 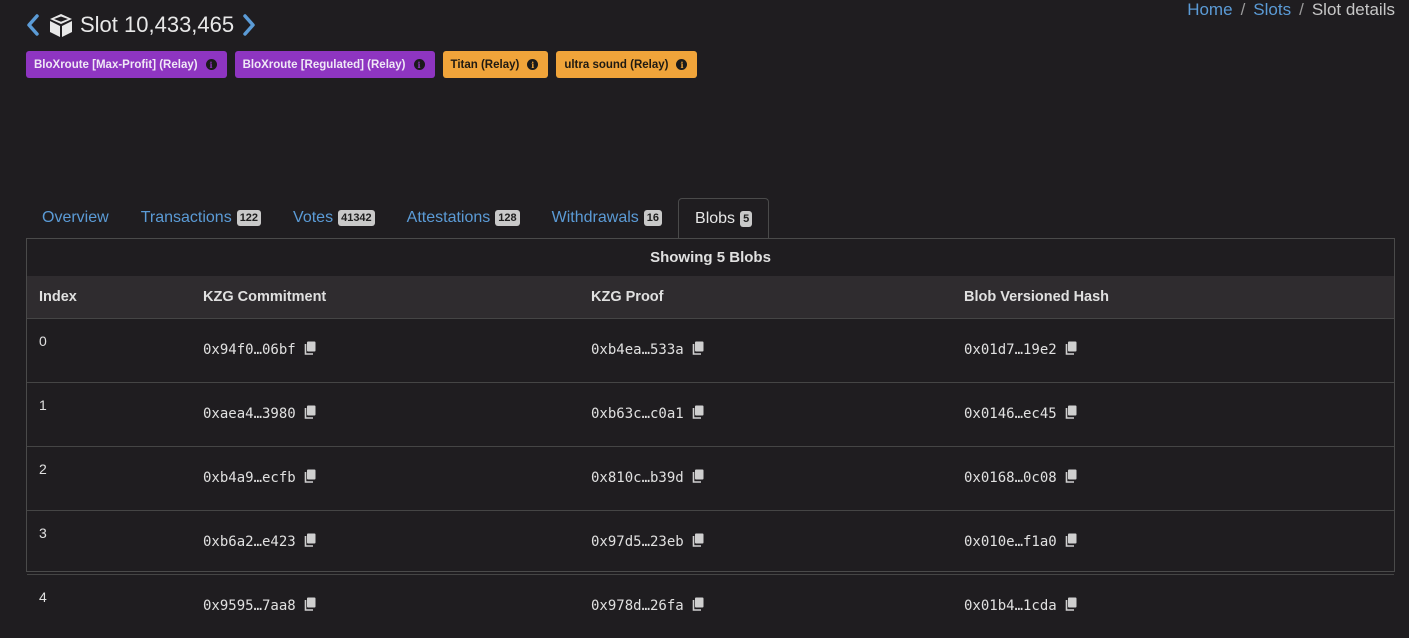 I want to click on cell-index-value: 1, so click(x=43, y=404).